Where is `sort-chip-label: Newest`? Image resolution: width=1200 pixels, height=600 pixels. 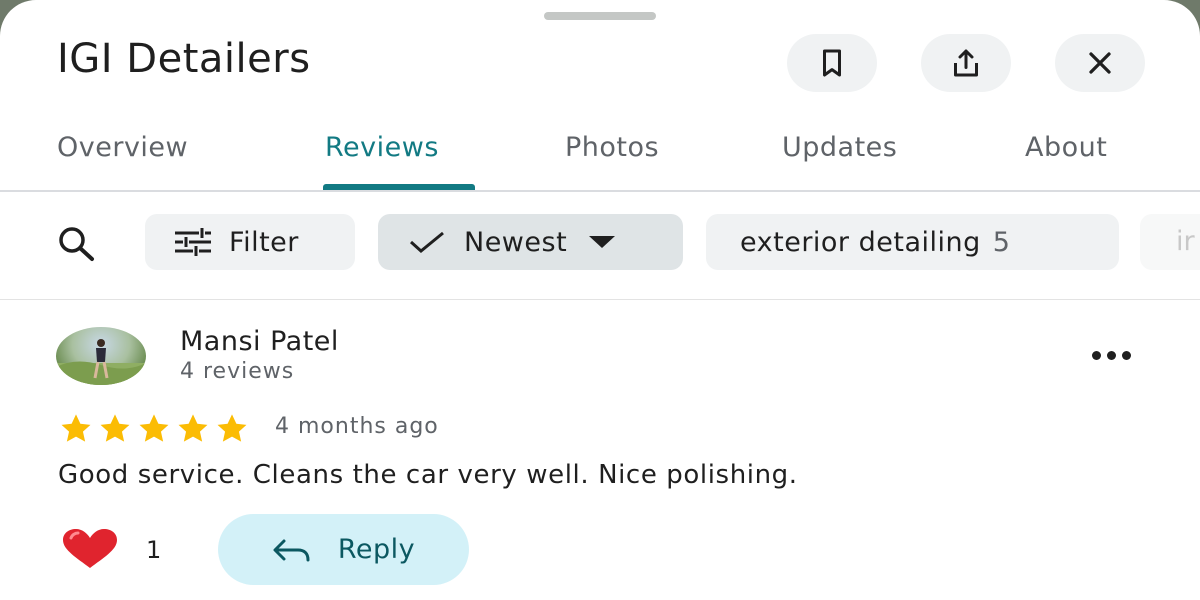
sort-chip-label: Newest is located at coordinates (516, 242).